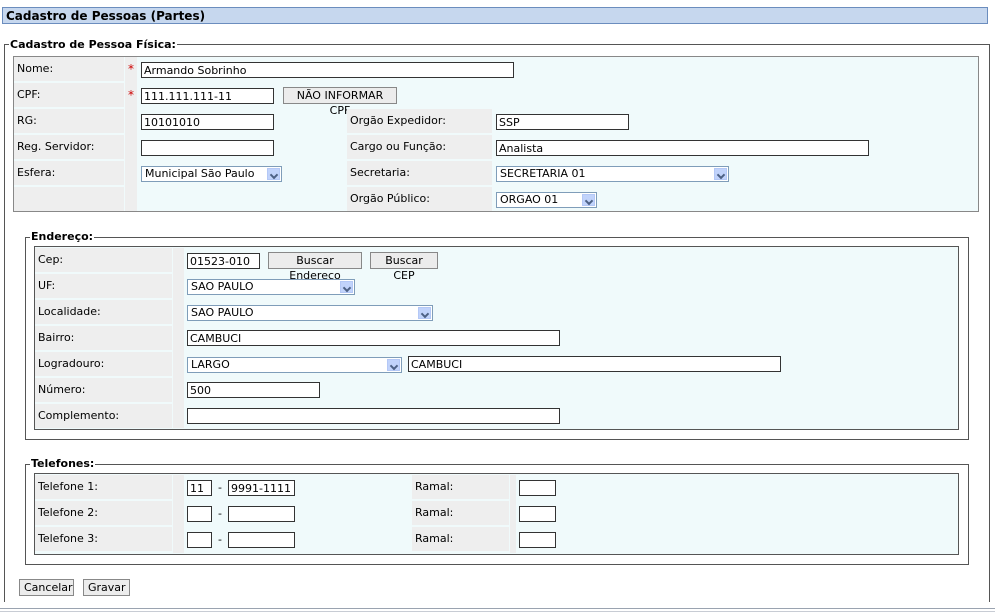 The width and height of the screenshot is (995, 614). Describe the element at coordinates (404, 267) in the screenshot. I see `buscar-cep-button: Buscar CEP` at that location.